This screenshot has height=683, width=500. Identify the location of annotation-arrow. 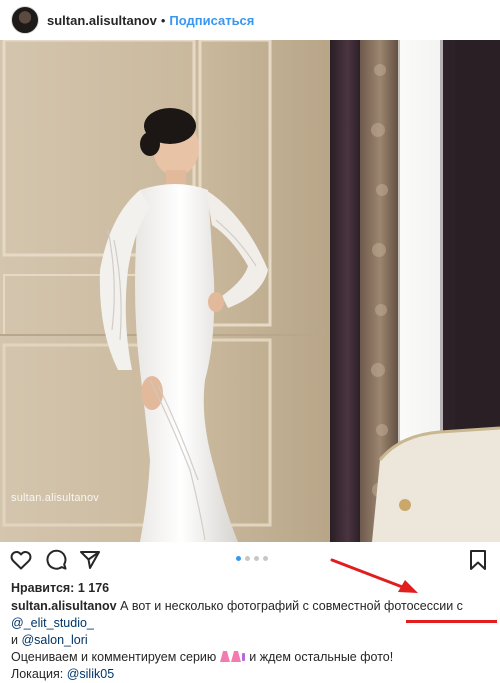
(374, 575).